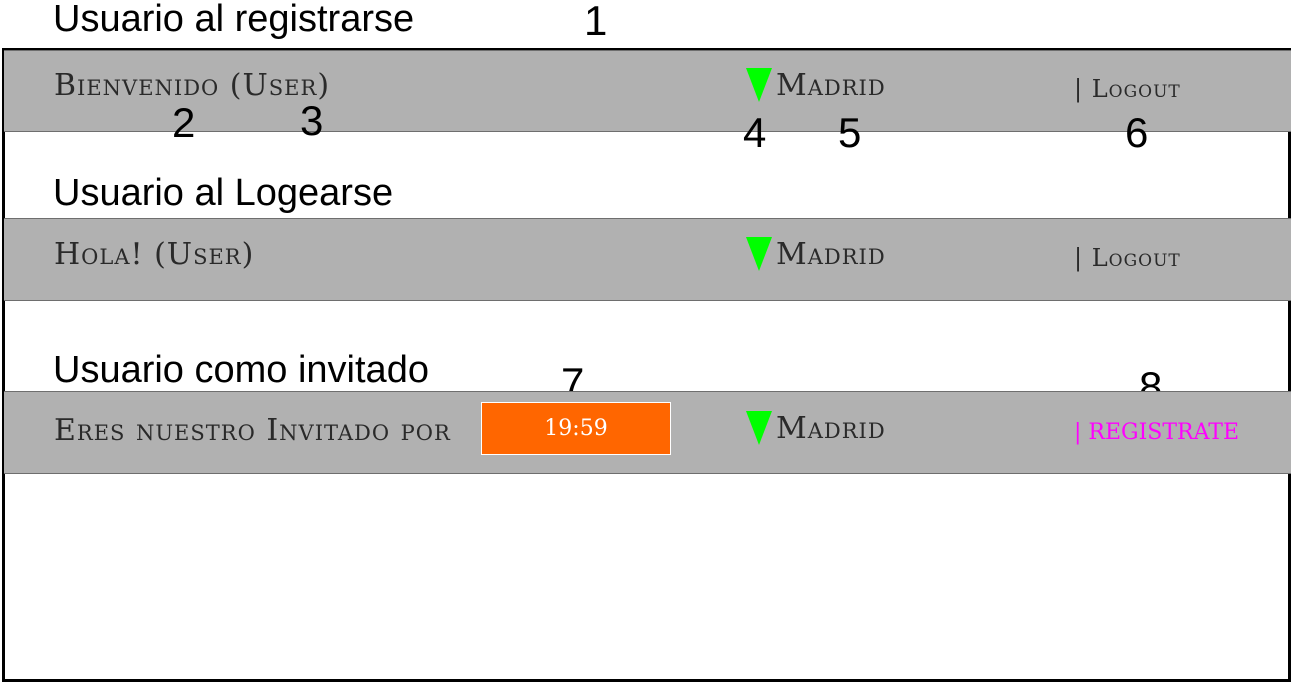 This screenshot has width=1295, height=685. Describe the element at coordinates (252, 430) in the screenshot. I see `guest-greeting-text: Eres nuestro Invitado por` at that location.